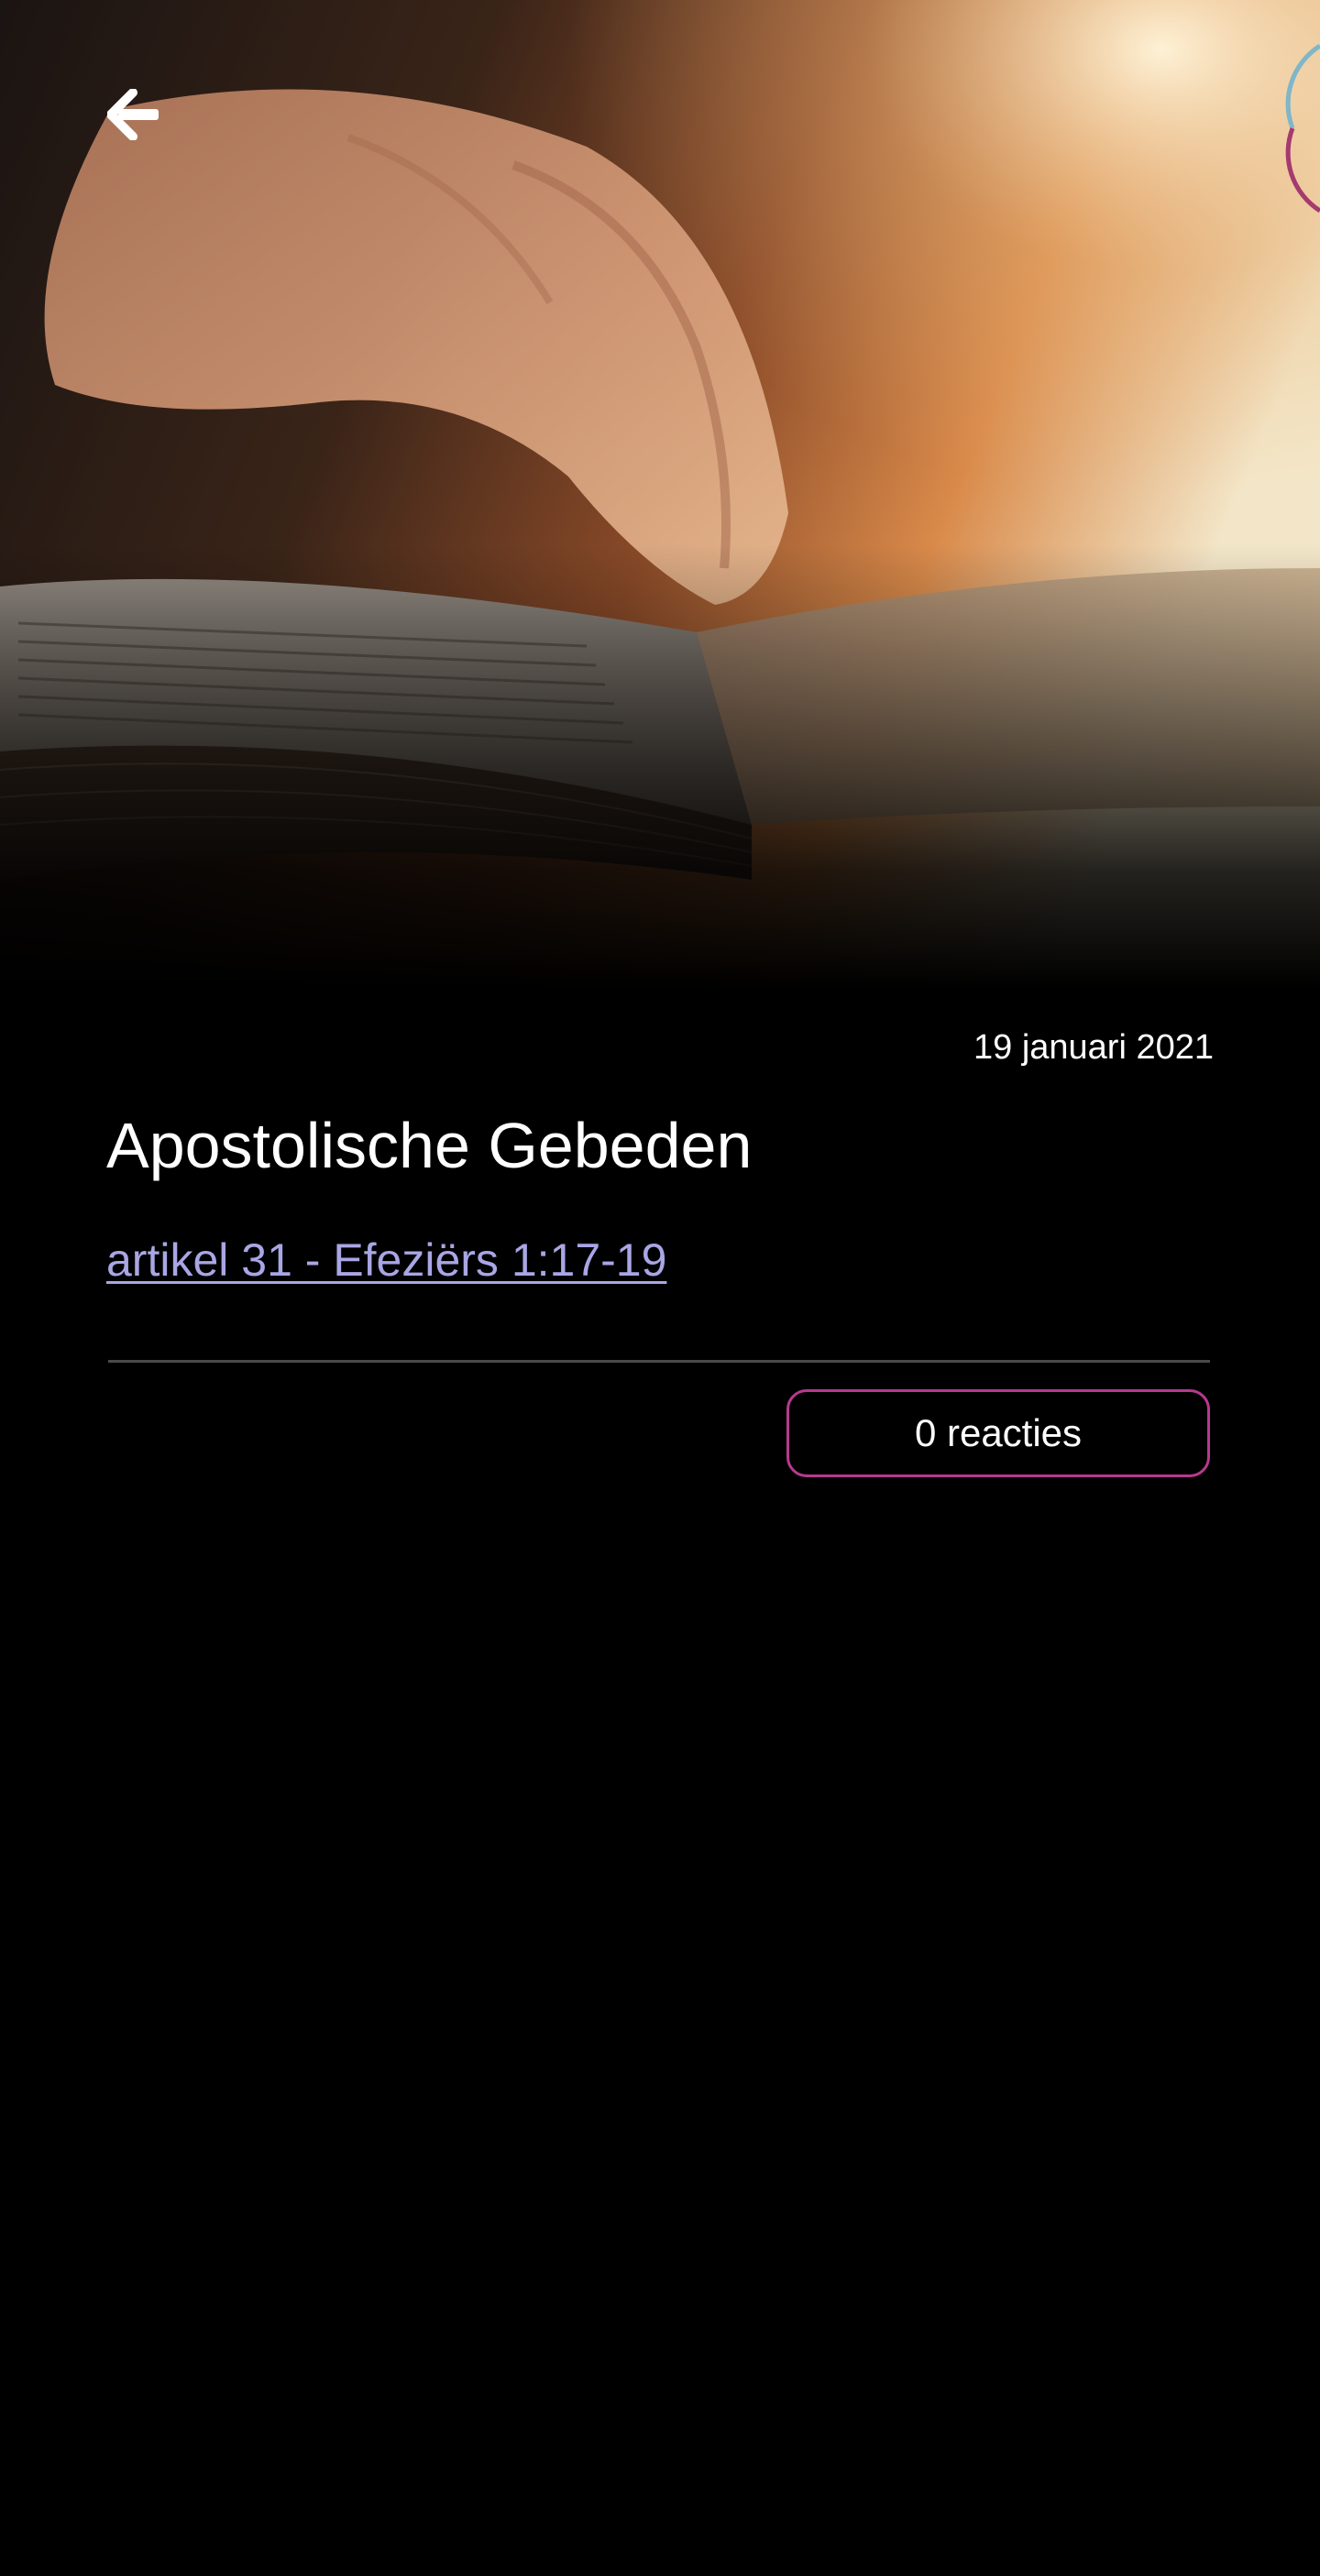 This screenshot has width=1320, height=2576. What do you see at coordinates (1094, 1047) in the screenshot?
I see `article-date: 19 januari 2021` at bounding box center [1094, 1047].